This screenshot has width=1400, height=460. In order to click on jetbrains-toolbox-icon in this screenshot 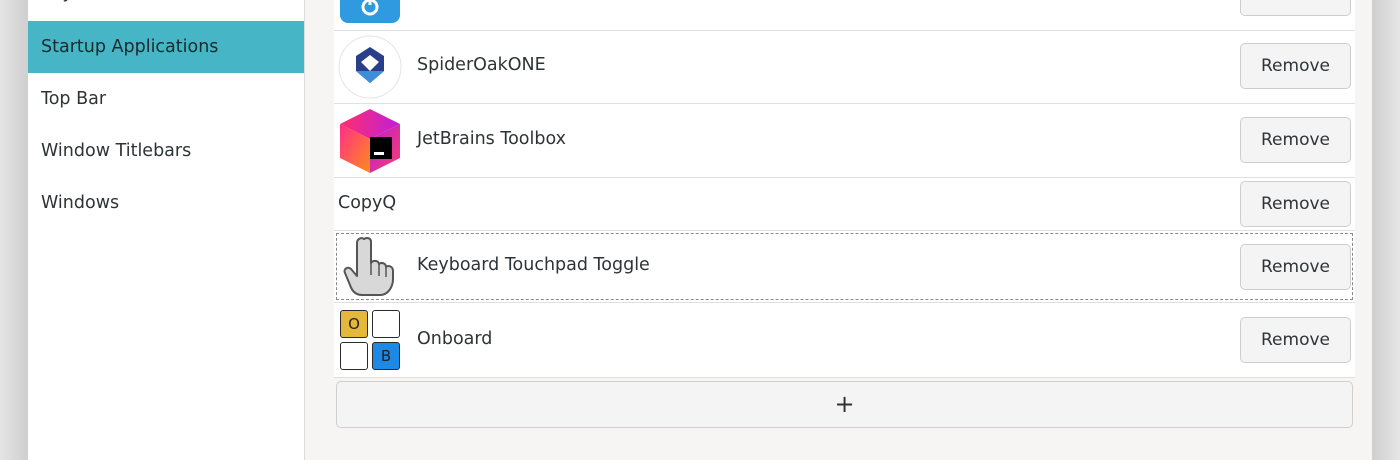, I will do `click(370, 140)`.